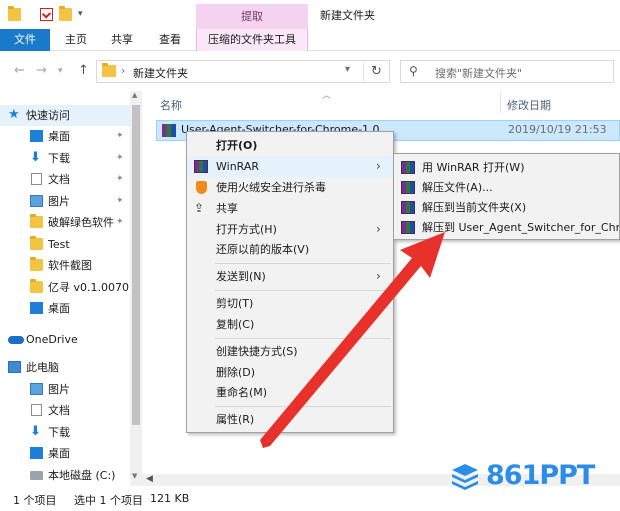 The width and height of the screenshot is (620, 511). I want to click on nav-item-onedrive: OneDrive, so click(65, 339).